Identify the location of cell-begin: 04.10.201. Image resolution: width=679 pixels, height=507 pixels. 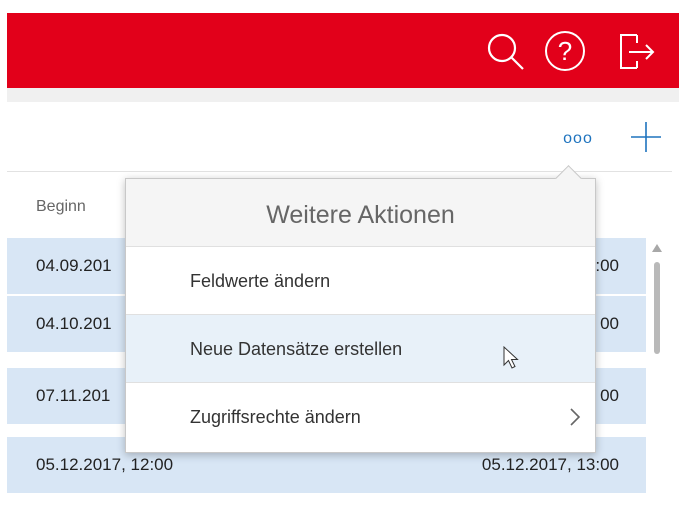
(74, 323).